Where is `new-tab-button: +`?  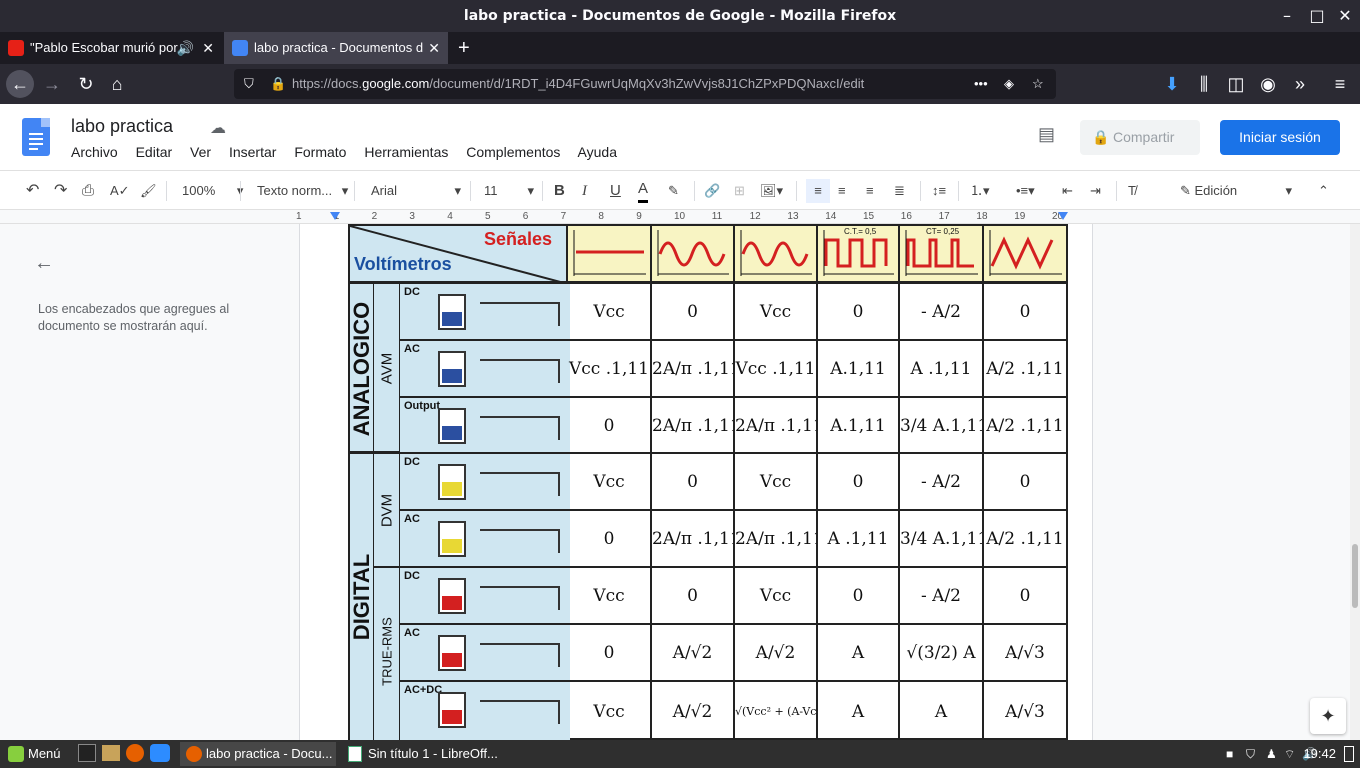 new-tab-button: + is located at coordinates (466, 48).